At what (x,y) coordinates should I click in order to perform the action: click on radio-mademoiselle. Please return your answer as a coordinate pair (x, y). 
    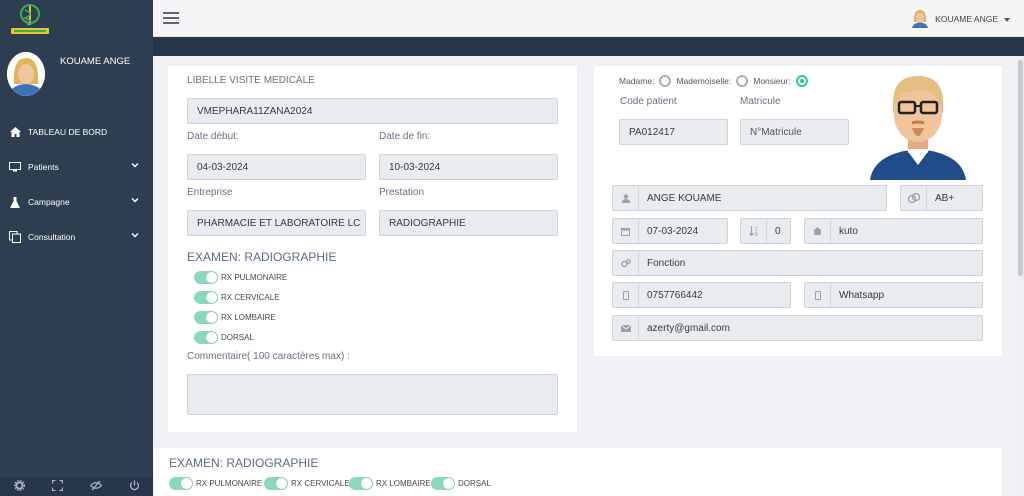
    Looking at the image, I should click on (742, 81).